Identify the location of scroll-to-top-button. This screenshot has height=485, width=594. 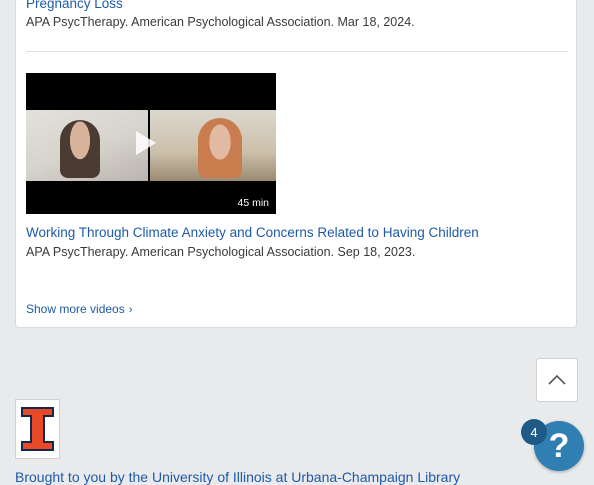
(557, 380).